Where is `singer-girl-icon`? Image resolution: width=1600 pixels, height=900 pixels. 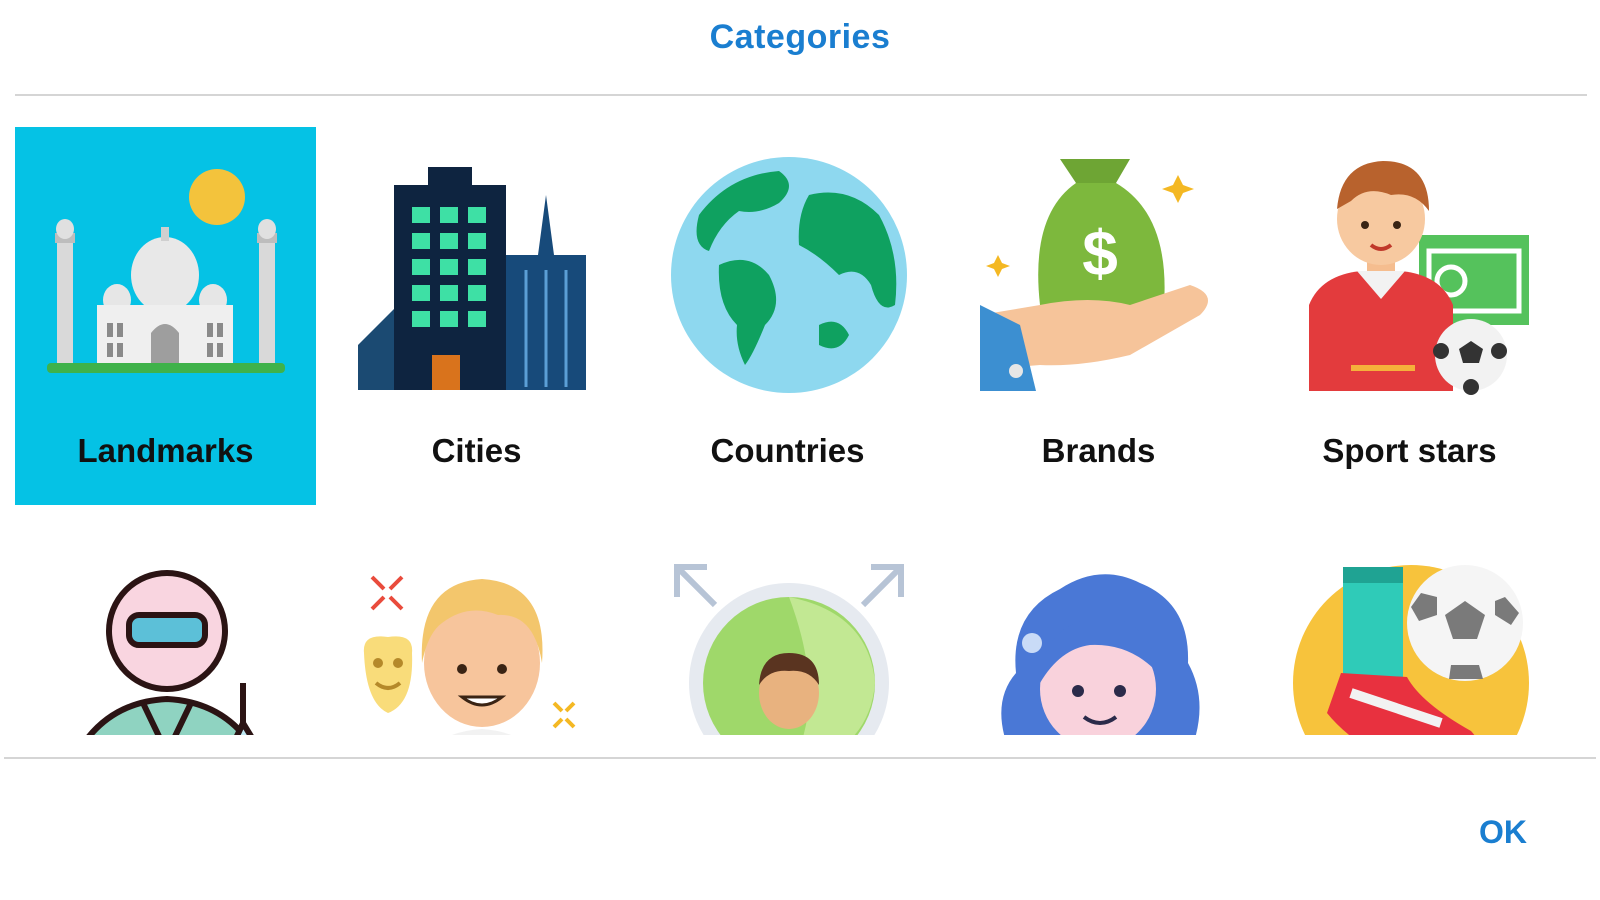 singer-girl-icon is located at coordinates (1100, 654).